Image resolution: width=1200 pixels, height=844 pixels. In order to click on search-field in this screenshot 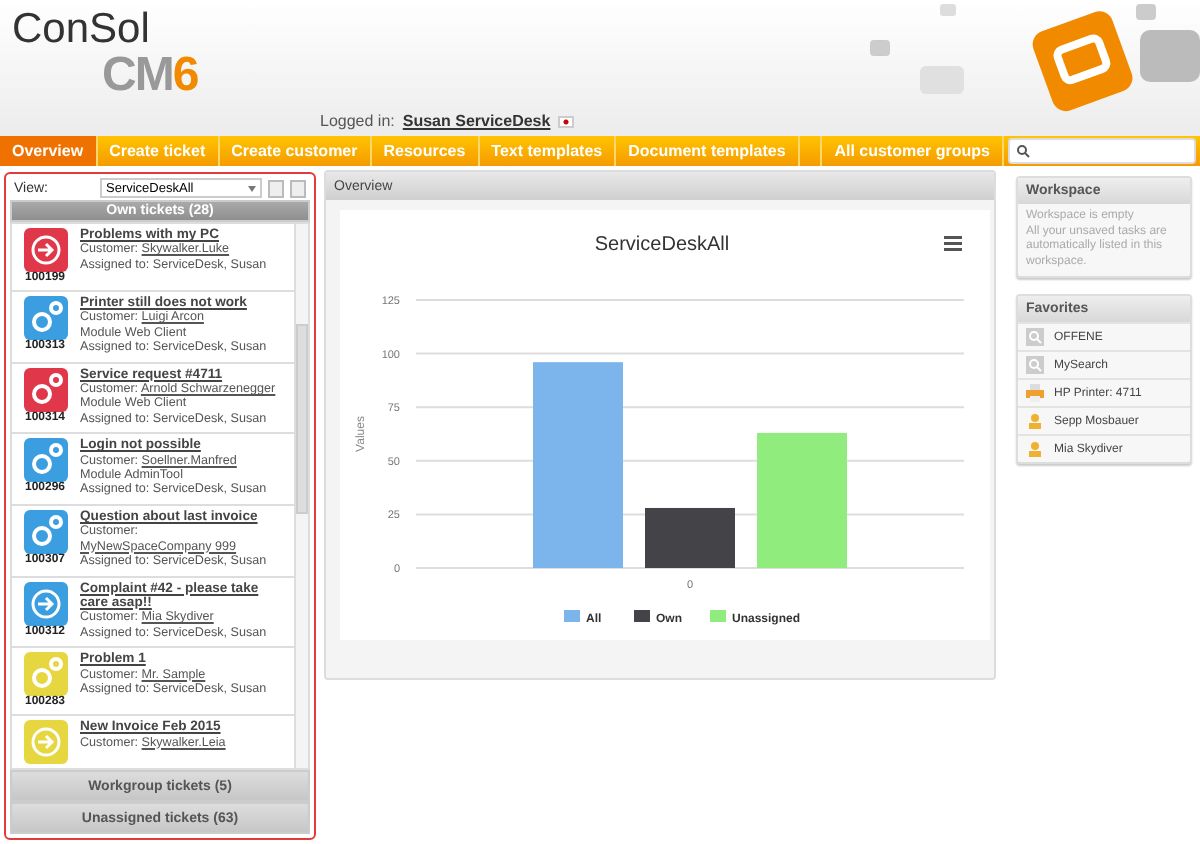, I will do `click(1102, 151)`.